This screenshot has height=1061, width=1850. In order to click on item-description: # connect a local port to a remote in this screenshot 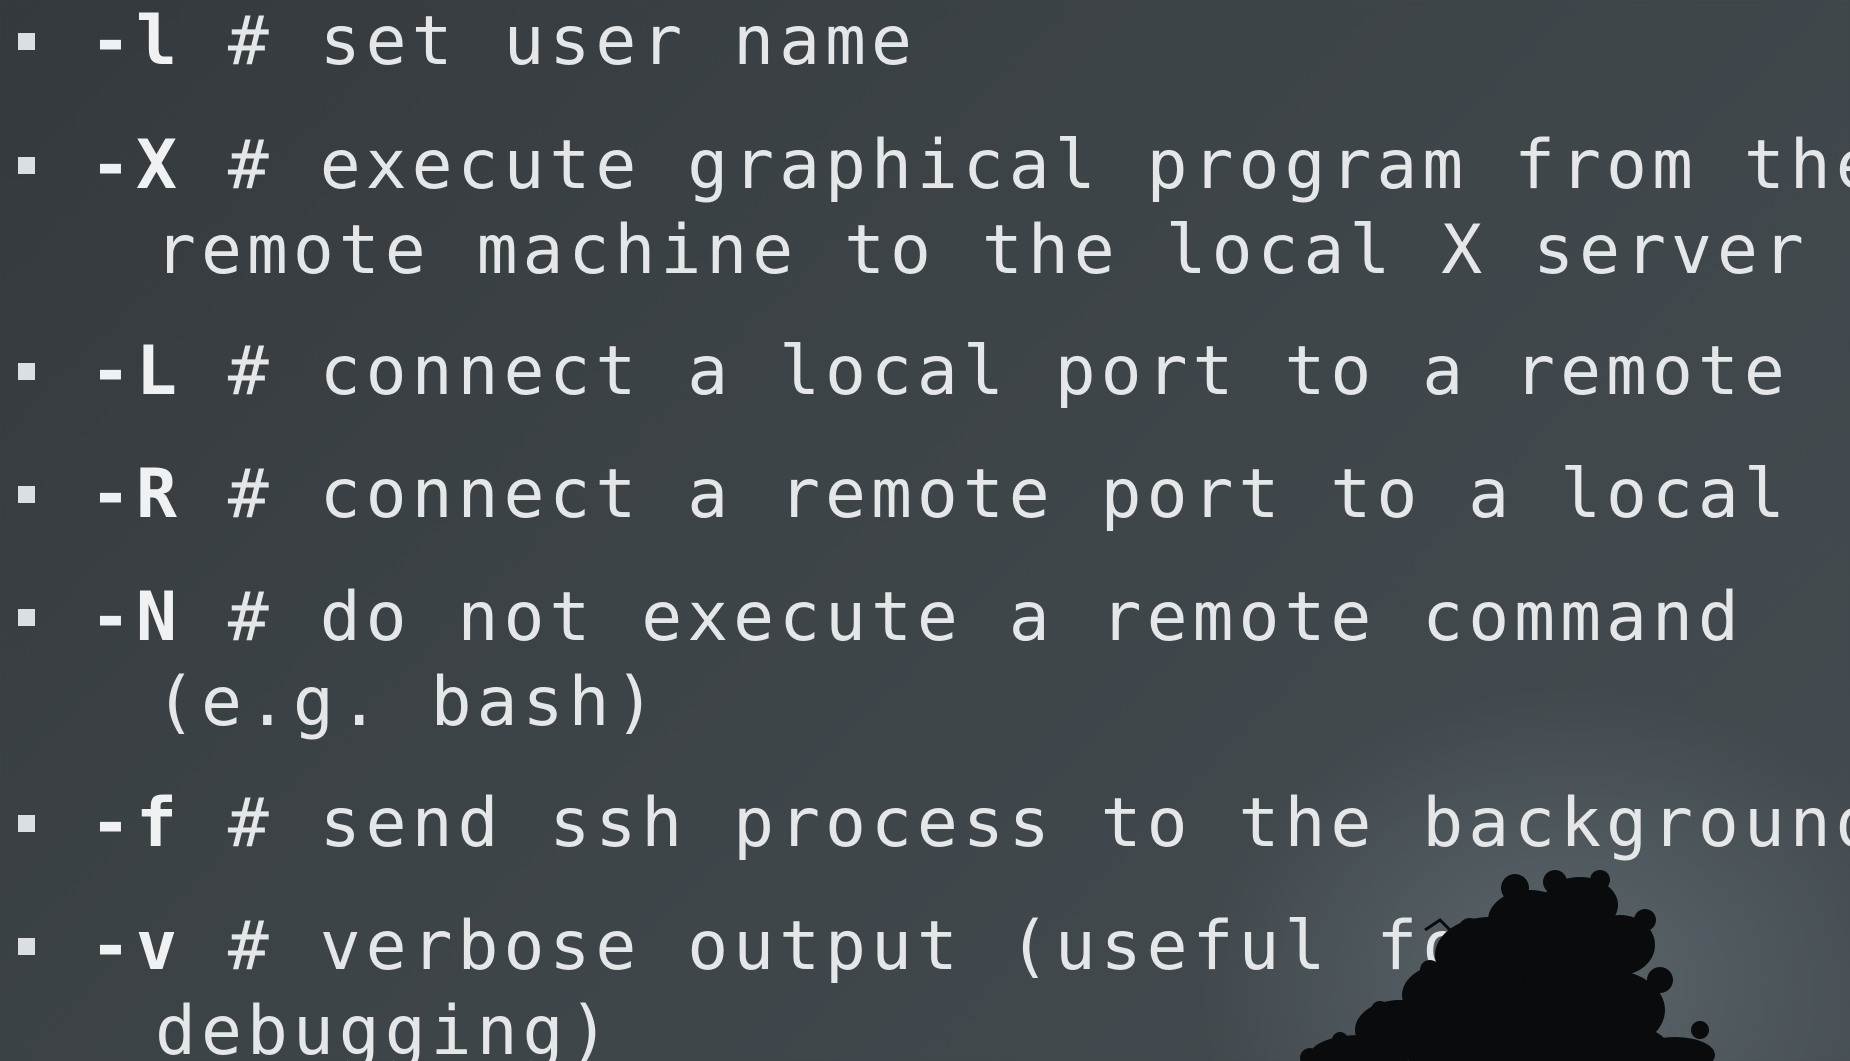, I will do `click(985, 371)`.